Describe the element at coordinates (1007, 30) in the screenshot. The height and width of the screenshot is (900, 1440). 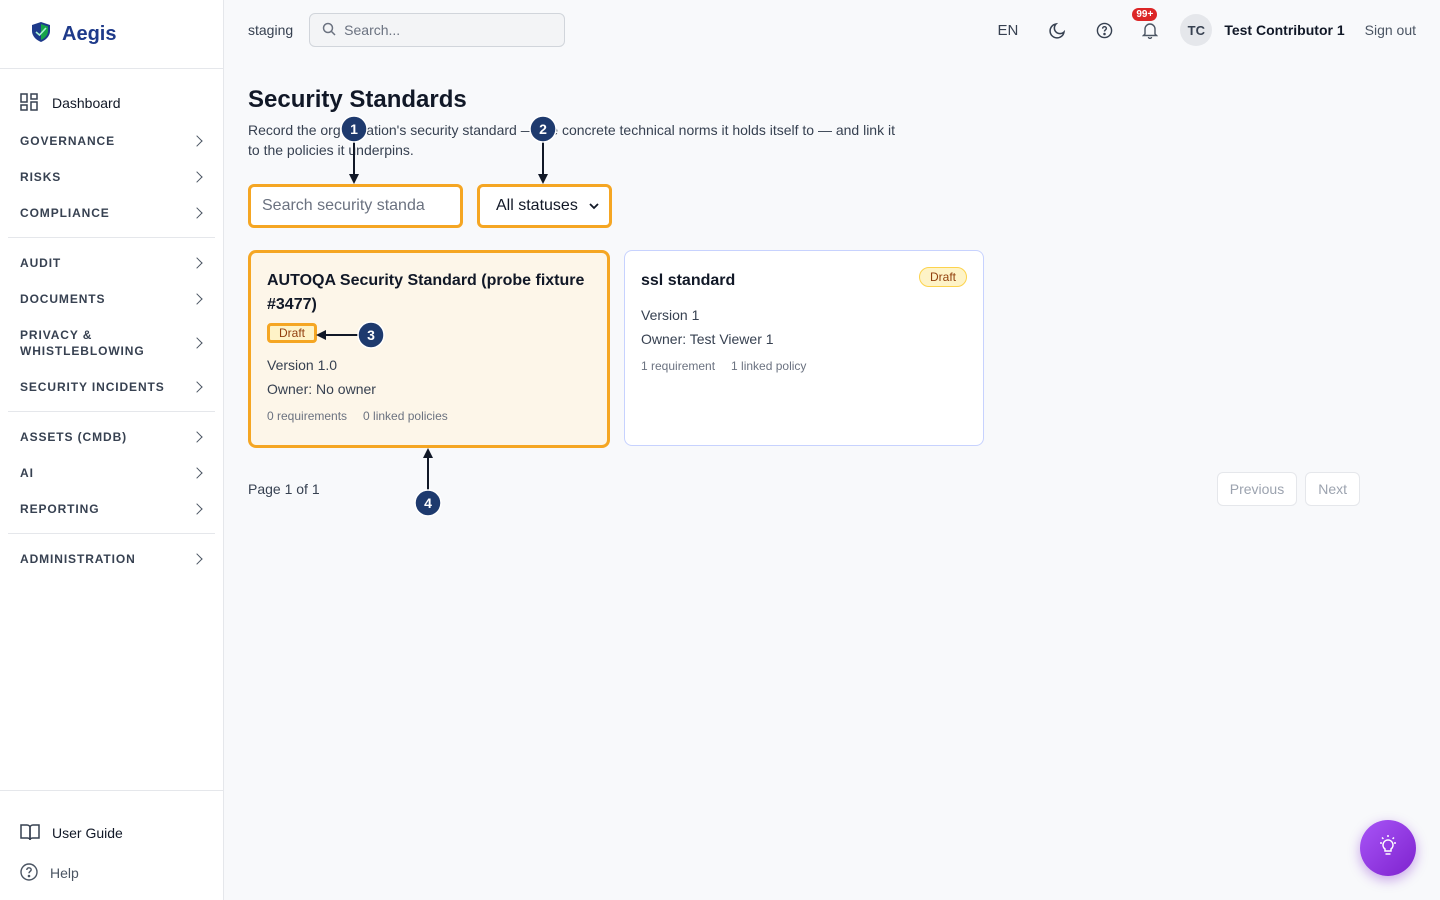
I see `language-switcher: EN` at that location.